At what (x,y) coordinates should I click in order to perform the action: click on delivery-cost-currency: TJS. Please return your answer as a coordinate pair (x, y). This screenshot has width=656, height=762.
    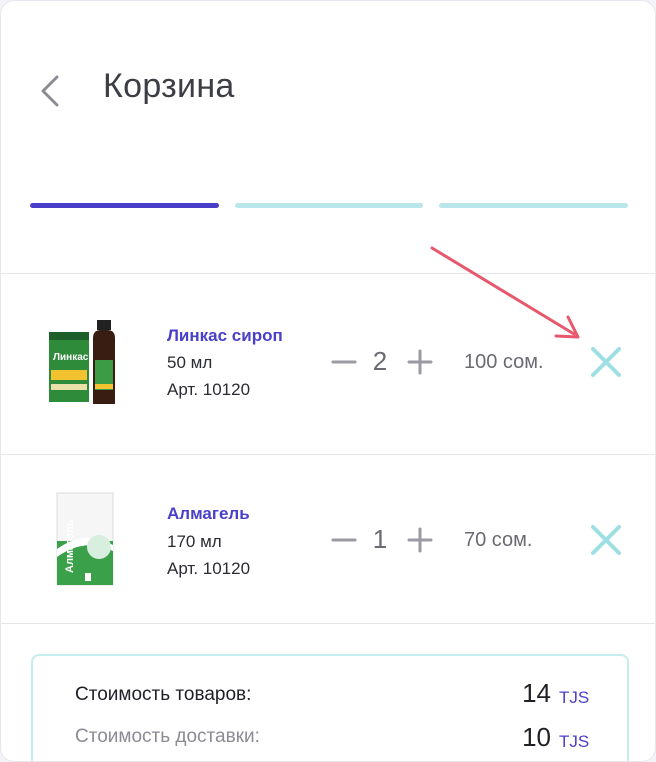
    Looking at the image, I should click on (574, 741).